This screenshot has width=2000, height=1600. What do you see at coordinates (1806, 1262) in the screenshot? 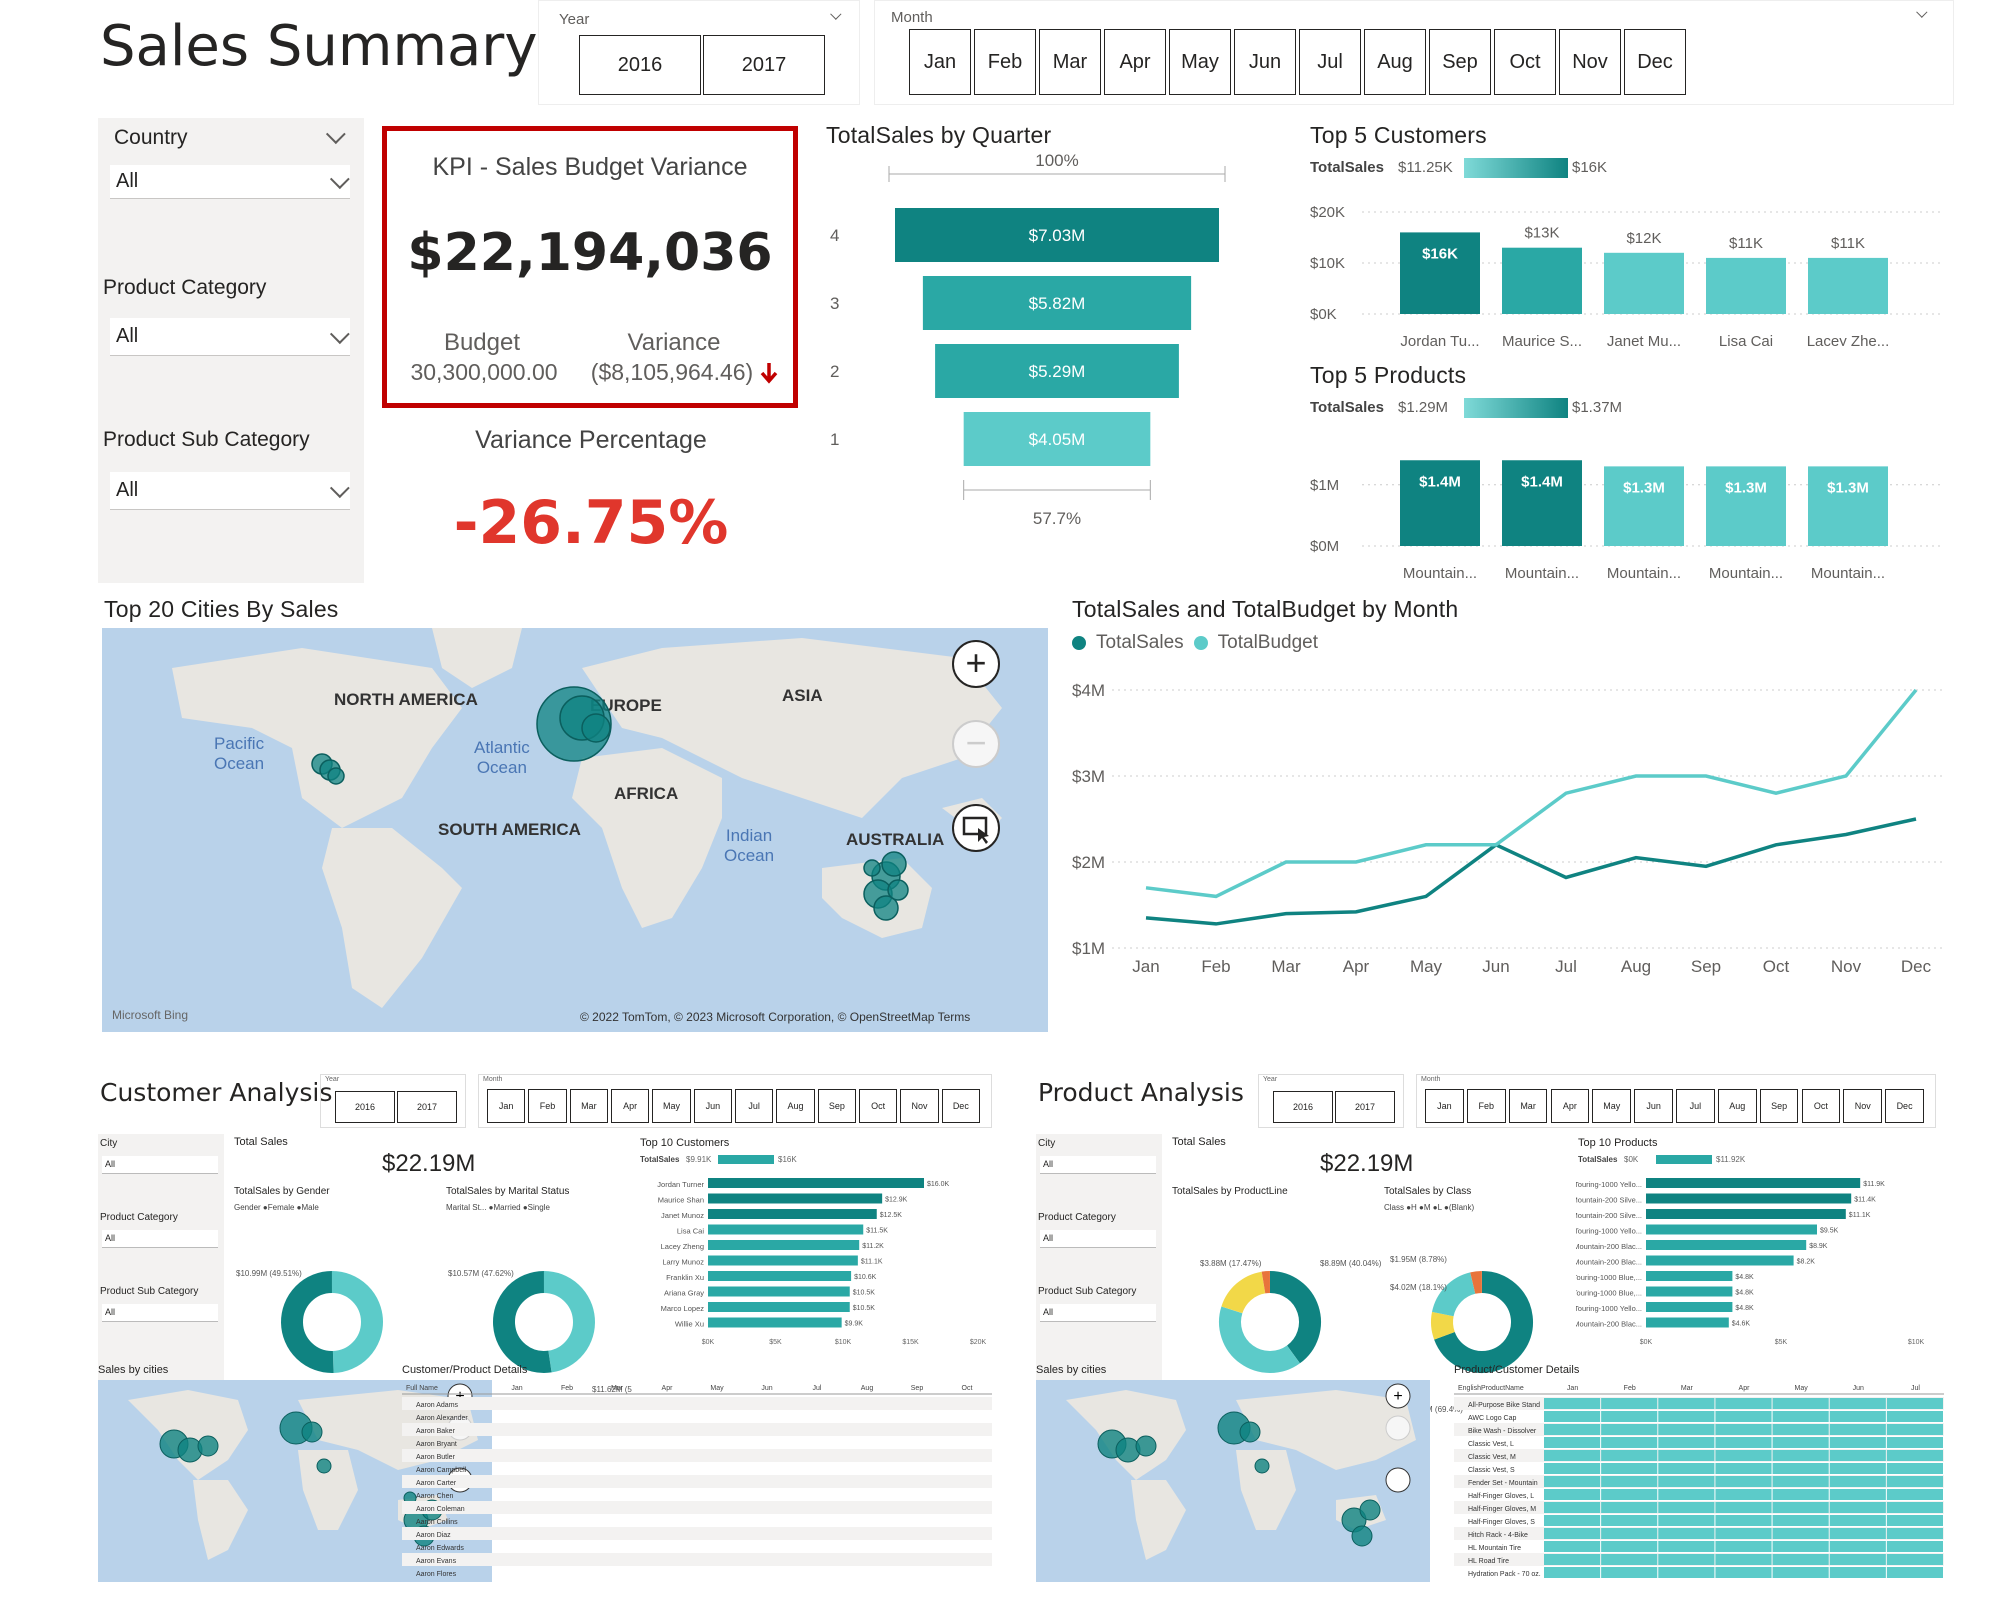
I see `top10-value: $8.2K` at bounding box center [1806, 1262].